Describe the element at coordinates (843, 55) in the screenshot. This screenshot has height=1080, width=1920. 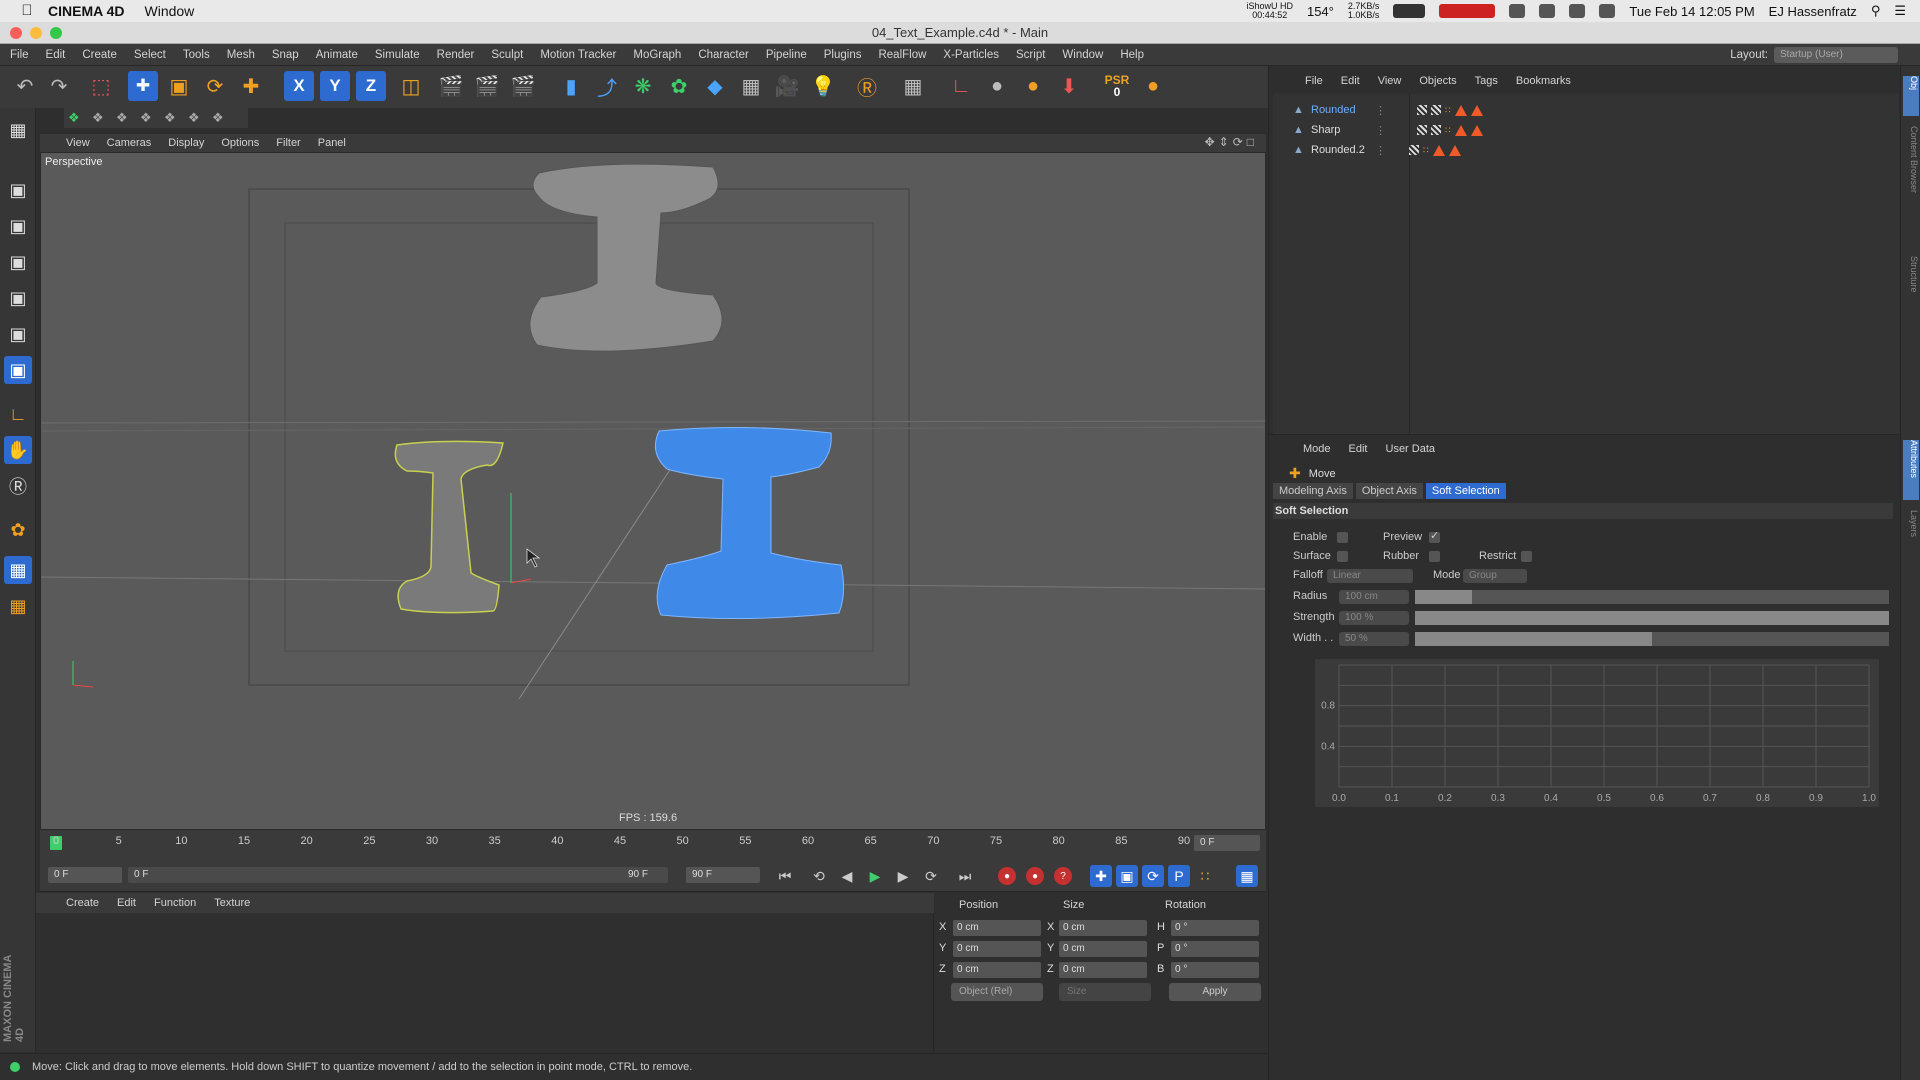
I see `menu-plugins: Plugins` at that location.